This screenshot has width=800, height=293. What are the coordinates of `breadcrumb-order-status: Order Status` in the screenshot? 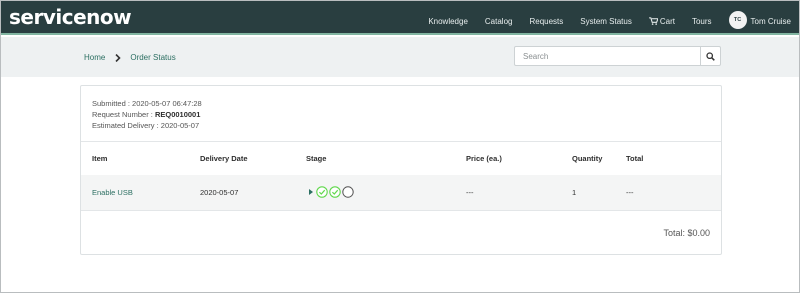 It's located at (152, 57).